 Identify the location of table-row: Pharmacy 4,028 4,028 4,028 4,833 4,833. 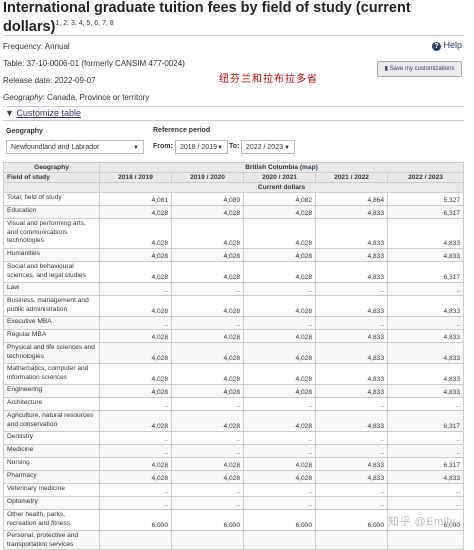
(234, 477).